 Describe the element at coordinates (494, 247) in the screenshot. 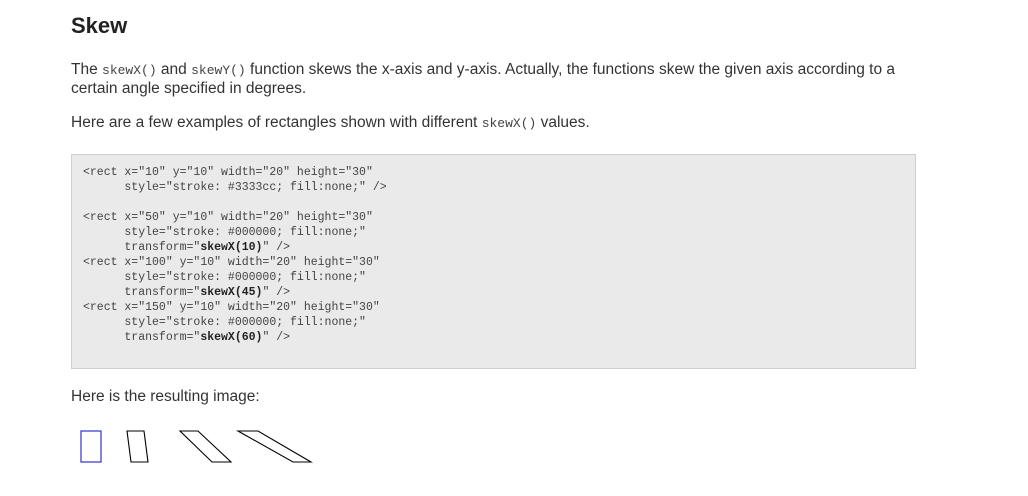

I see `code-line: transform="skewX(10)" />` at that location.